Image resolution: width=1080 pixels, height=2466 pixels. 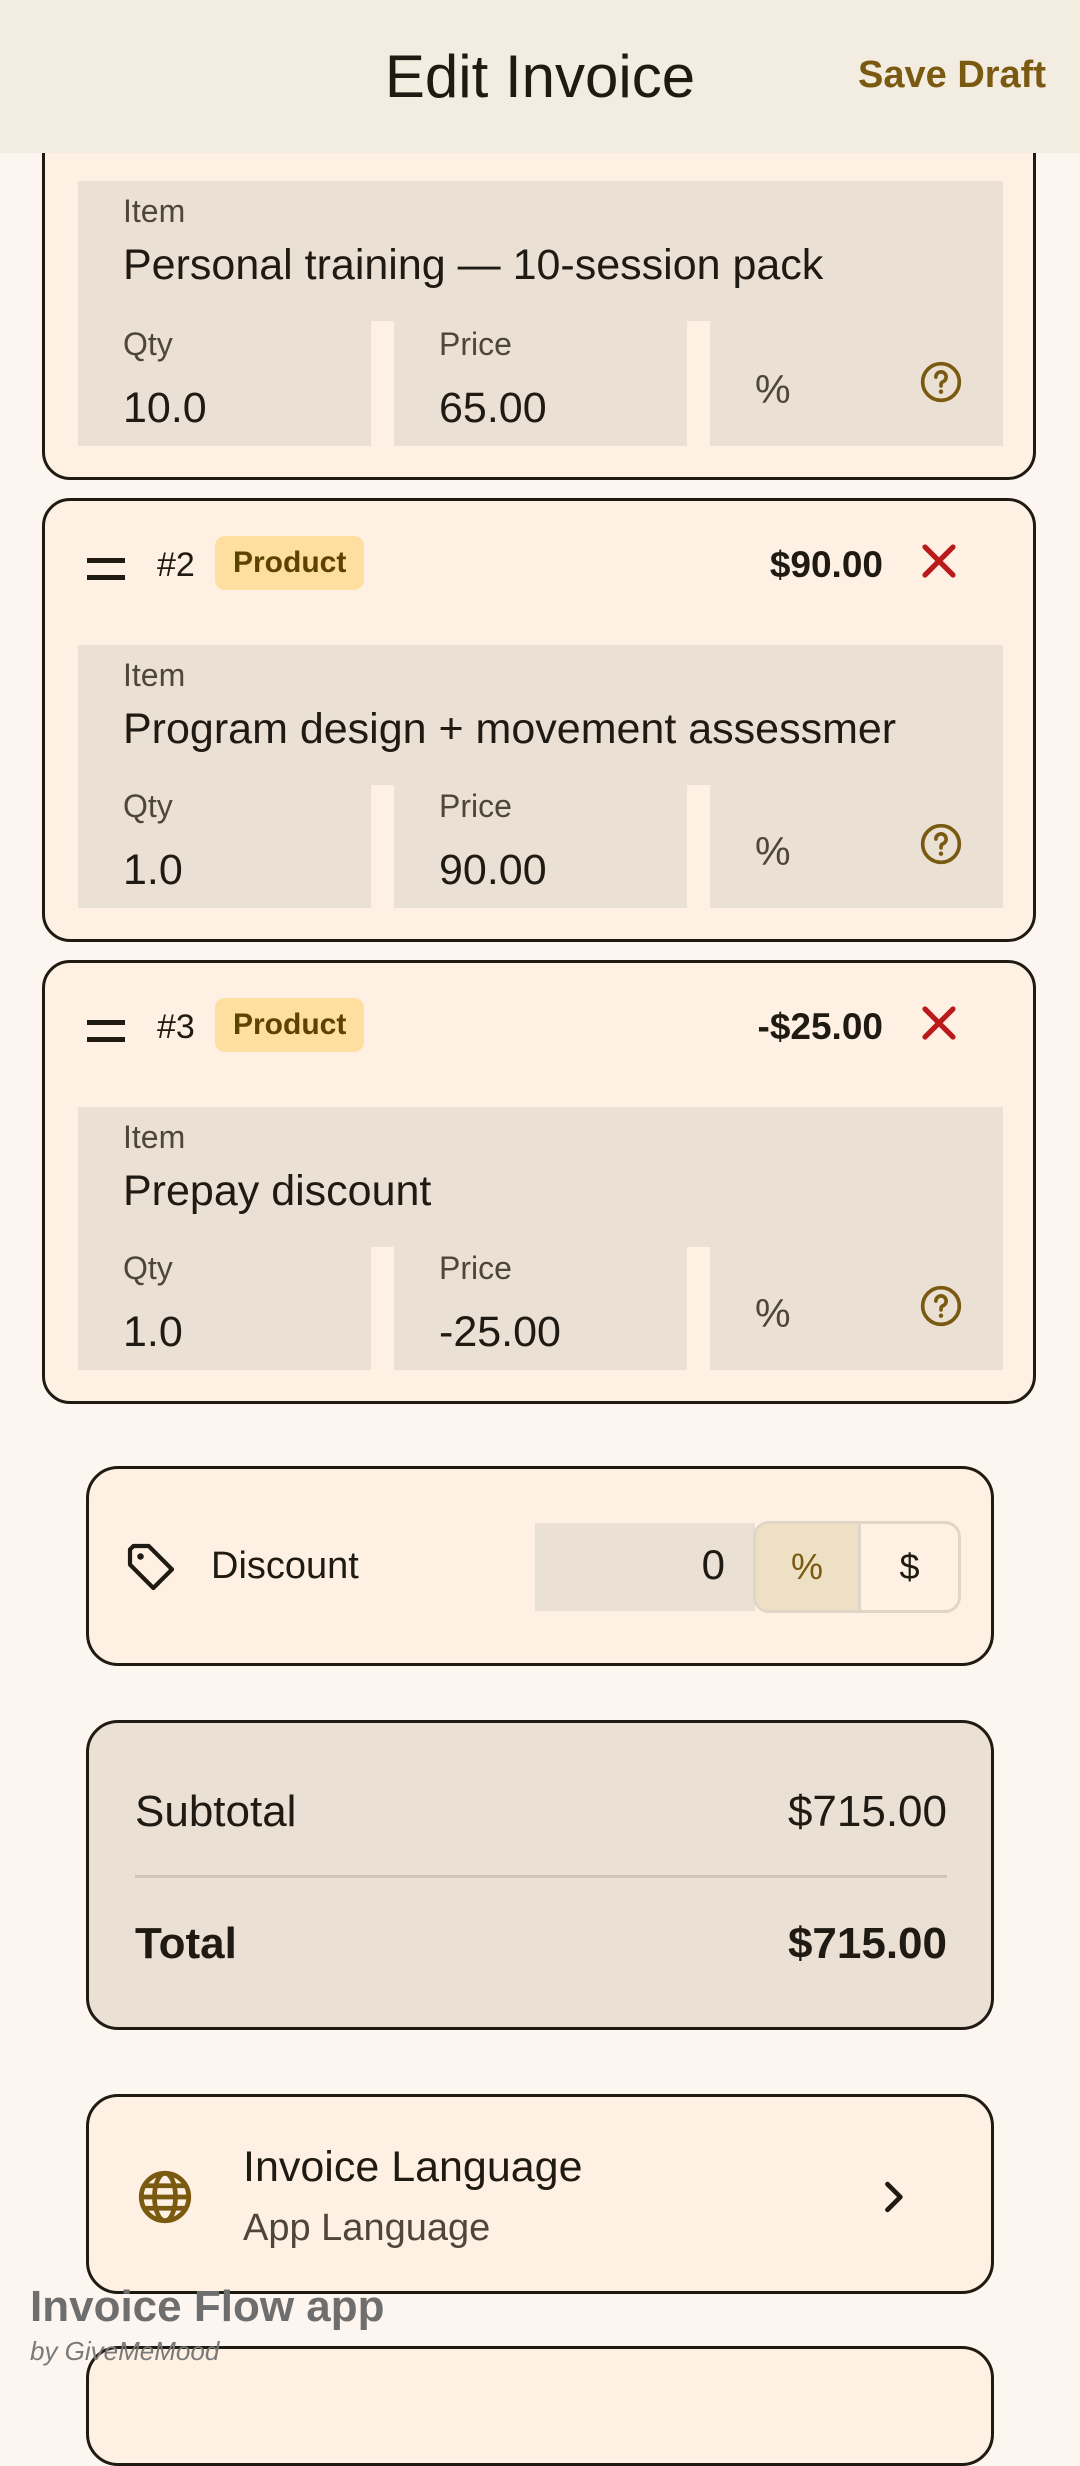 What do you see at coordinates (510, 729) in the screenshot?
I see `item-name-value: Program design + movement assessmer` at bounding box center [510, 729].